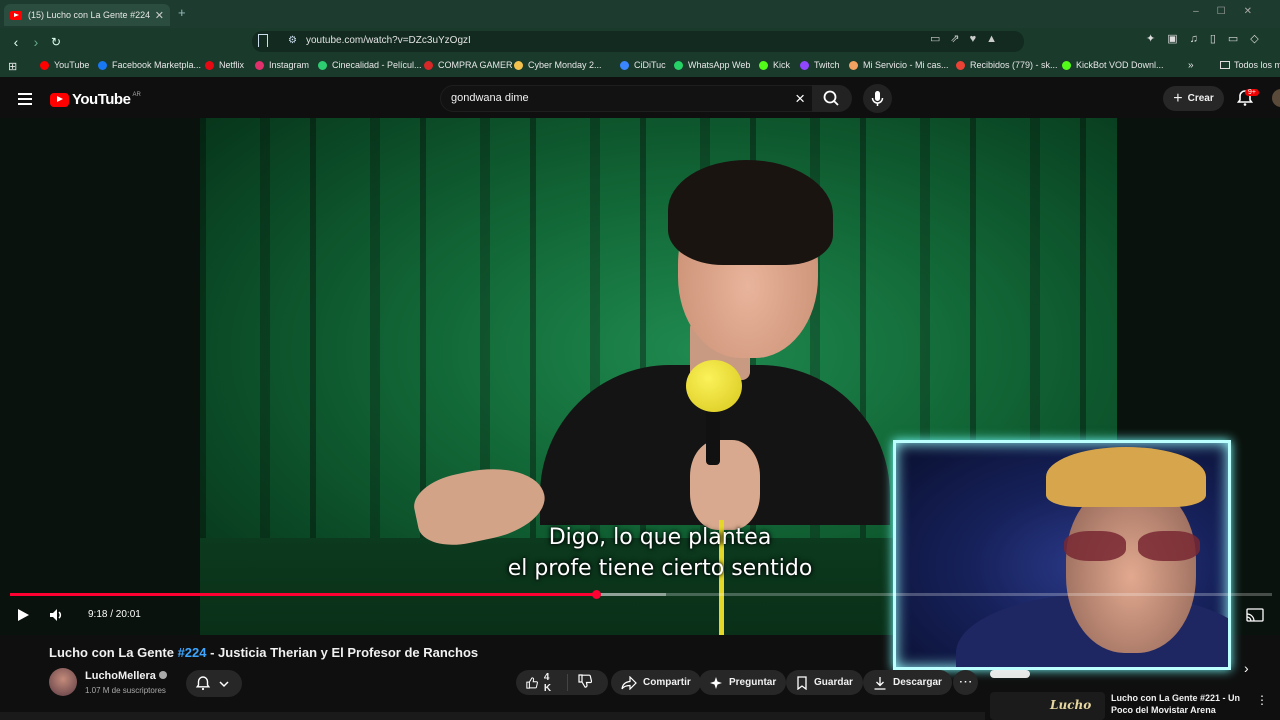 This screenshot has height=720, width=1280. I want to click on window-controls: –☐✕, so click(1231, 11).